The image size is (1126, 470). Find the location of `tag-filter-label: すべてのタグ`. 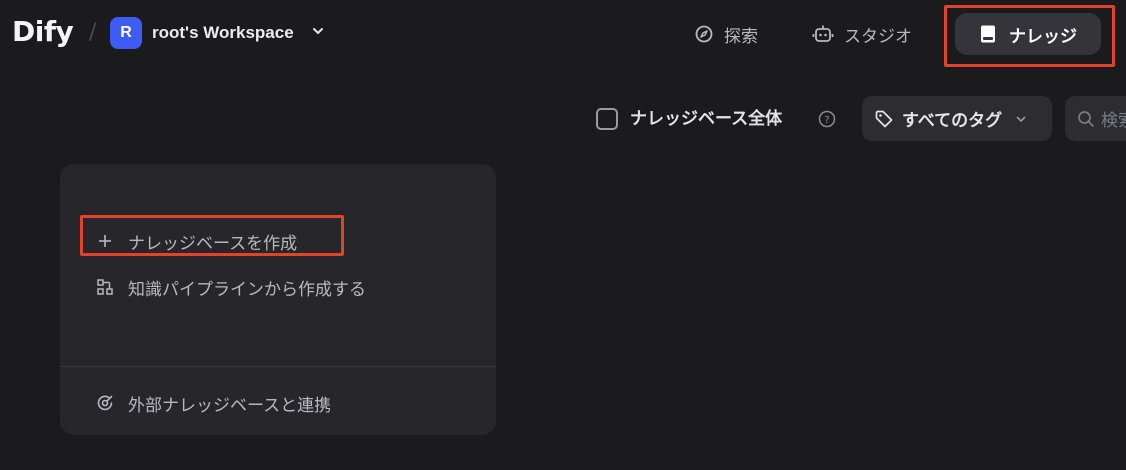

tag-filter-label: すべてのタグ is located at coordinates (952, 121).